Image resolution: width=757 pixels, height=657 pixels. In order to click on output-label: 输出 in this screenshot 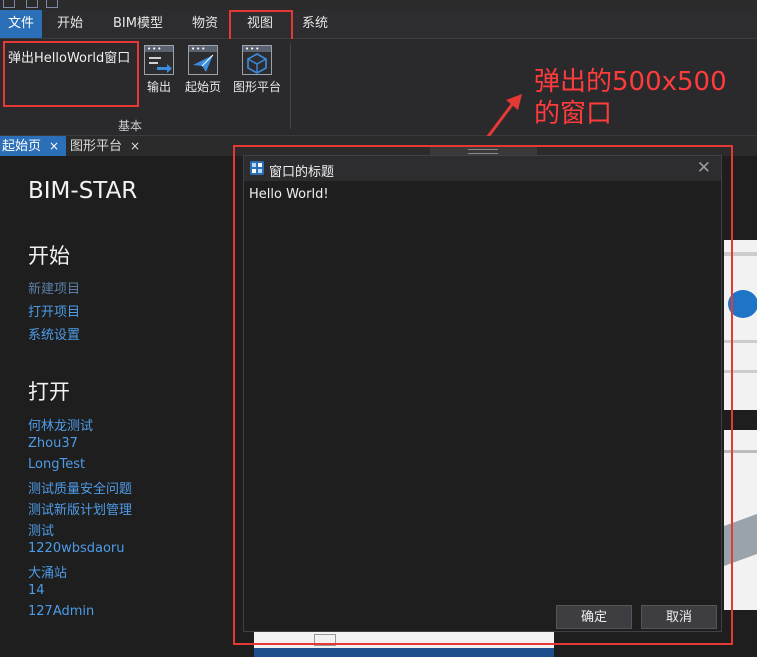, I will do `click(158, 87)`.